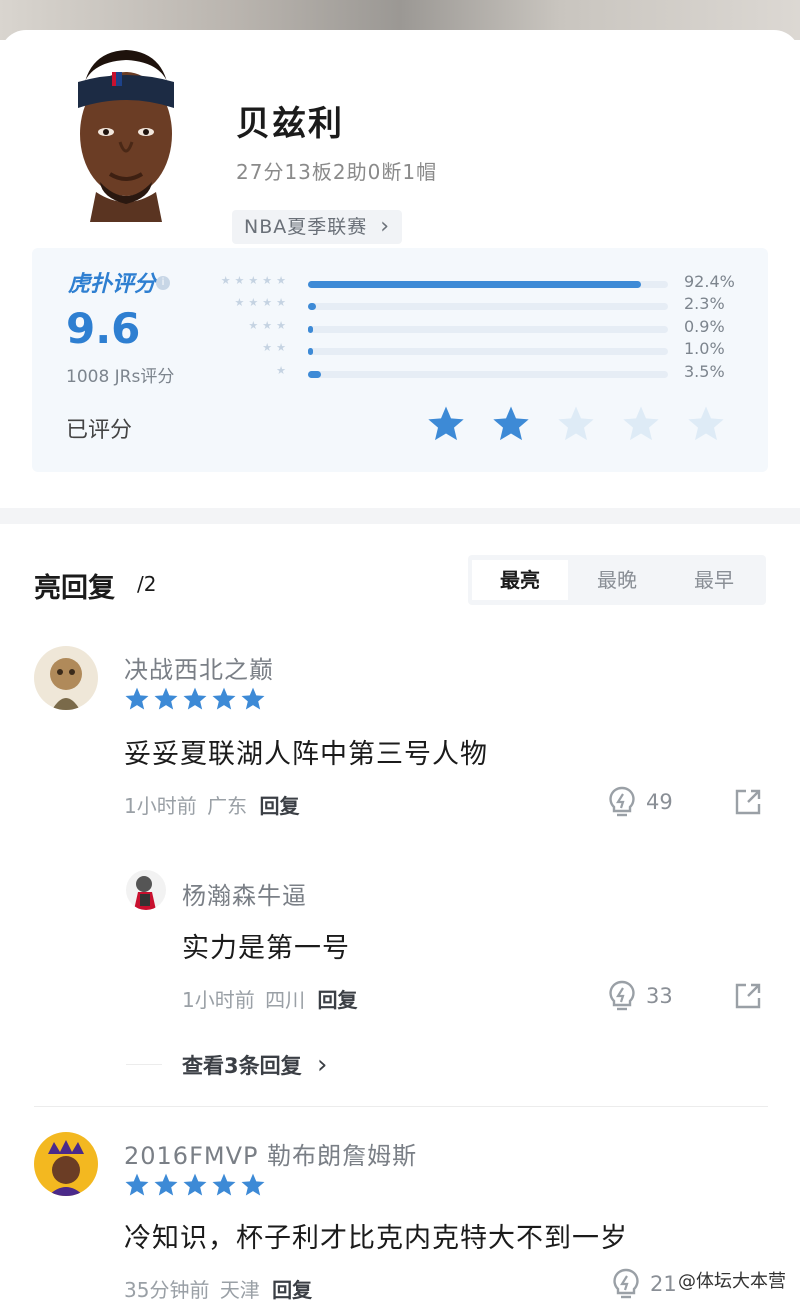 The width and height of the screenshot is (800, 1307). I want to click on distribution-percent: 0.9%, so click(704, 326).